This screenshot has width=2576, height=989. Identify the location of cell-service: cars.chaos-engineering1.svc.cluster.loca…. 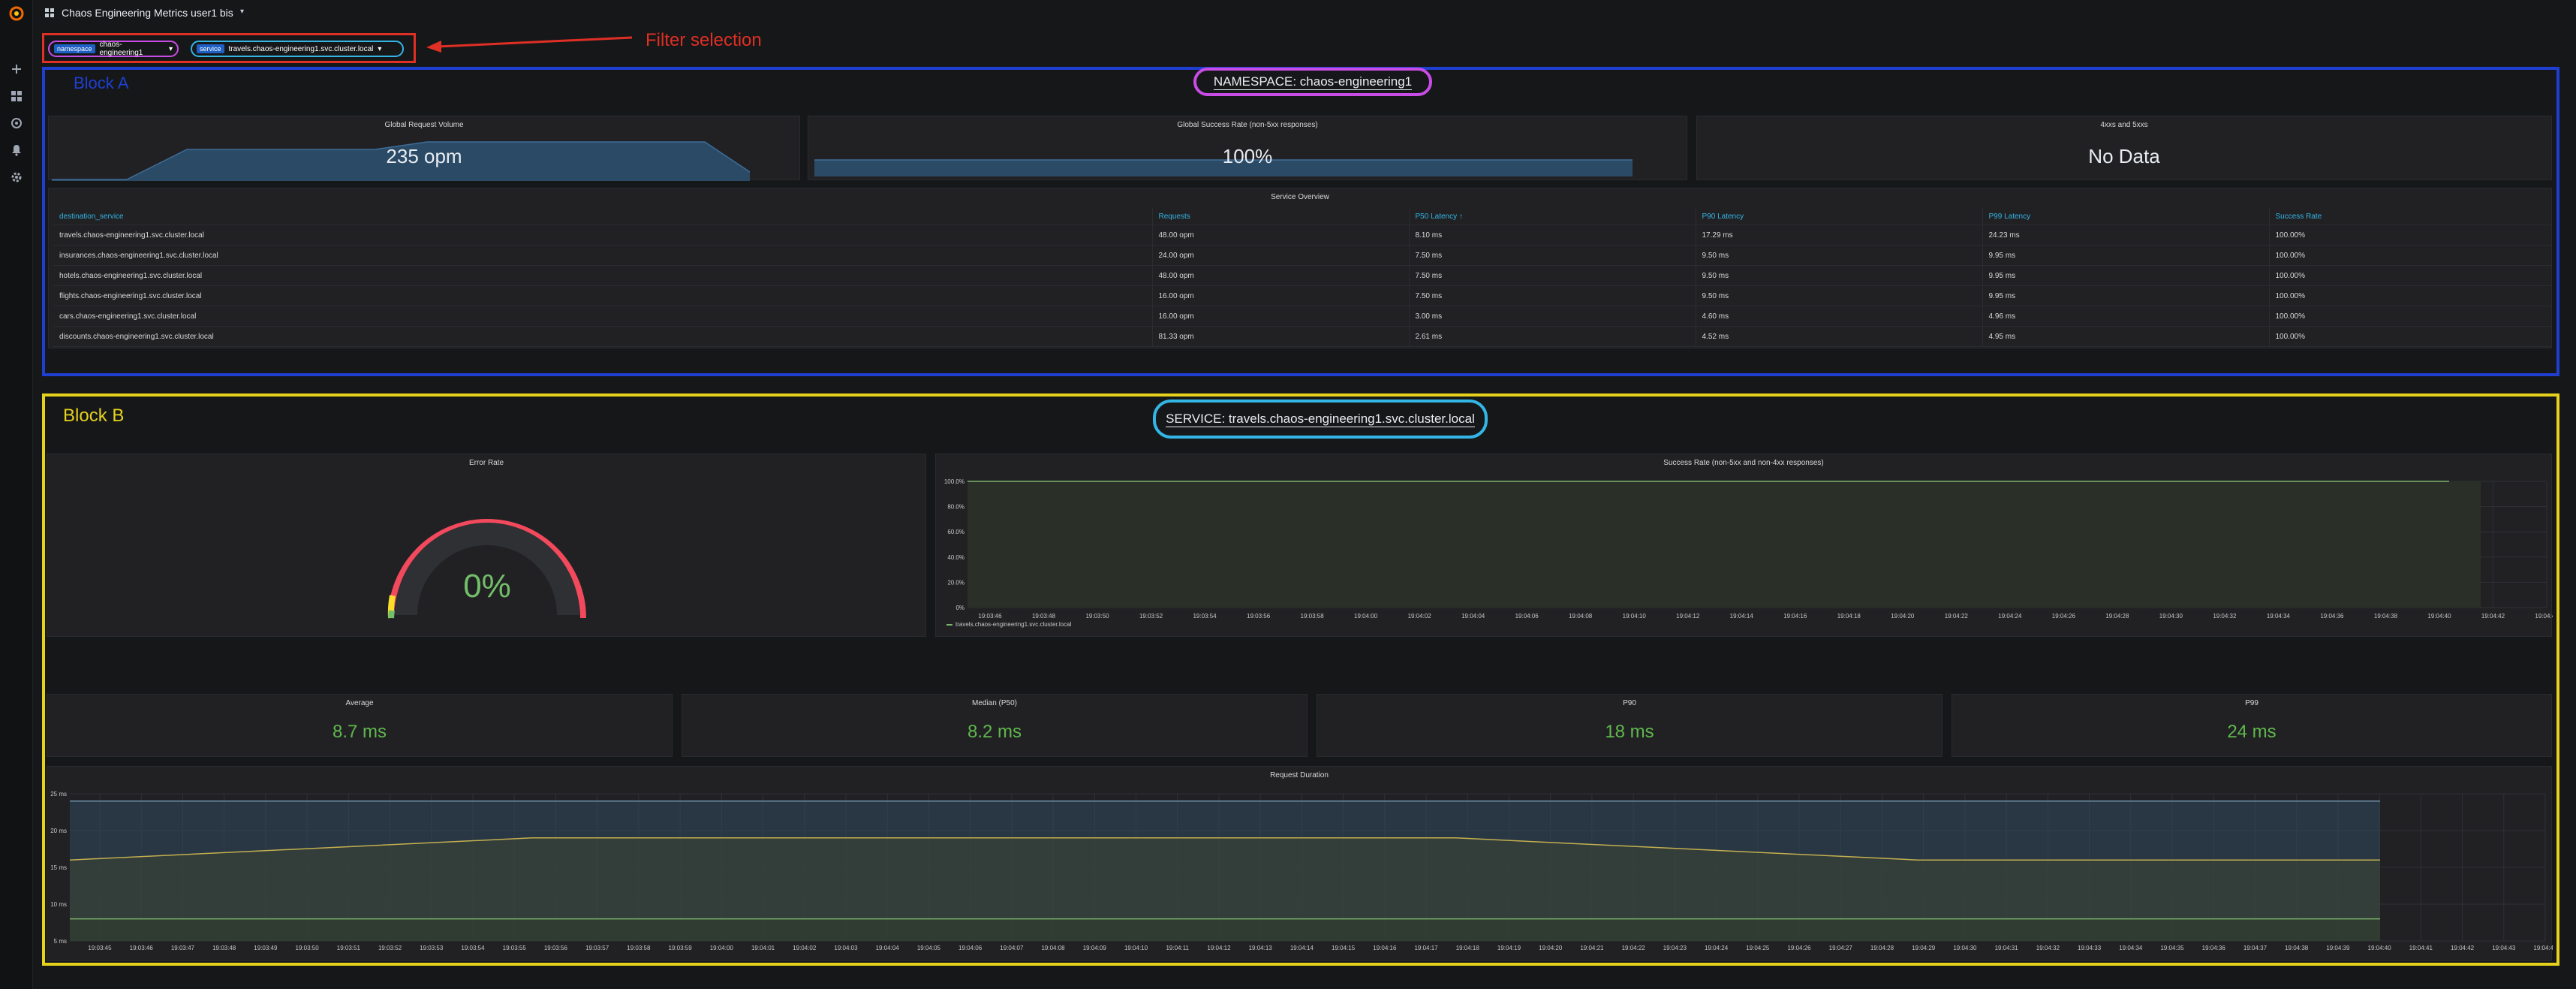
(602, 316).